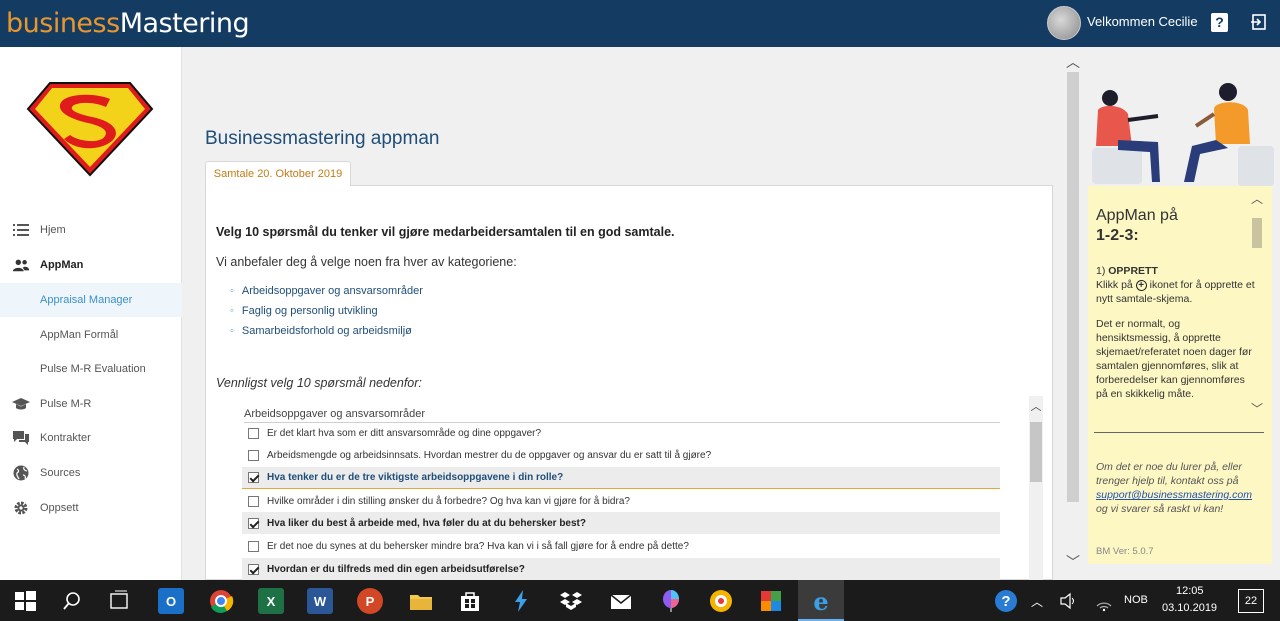 The width and height of the screenshot is (1280, 621). Describe the element at coordinates (25, 601) in the screenshot. I see `windows-start-icon` at that location.